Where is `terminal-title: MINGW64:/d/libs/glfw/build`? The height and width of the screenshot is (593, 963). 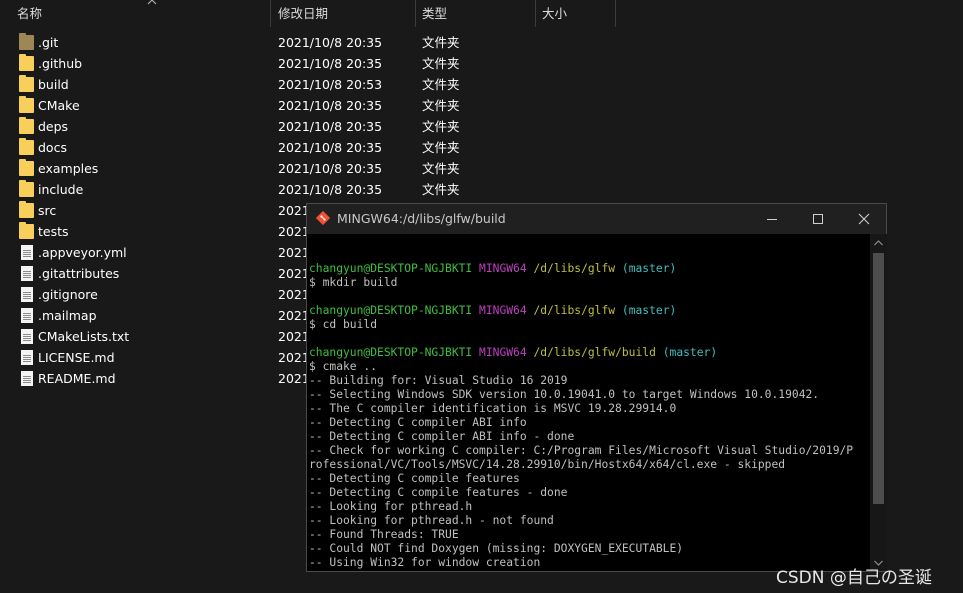 terminal-title: MINGW64:/d/libs/glfw/build is located at coordinates (421, 218).